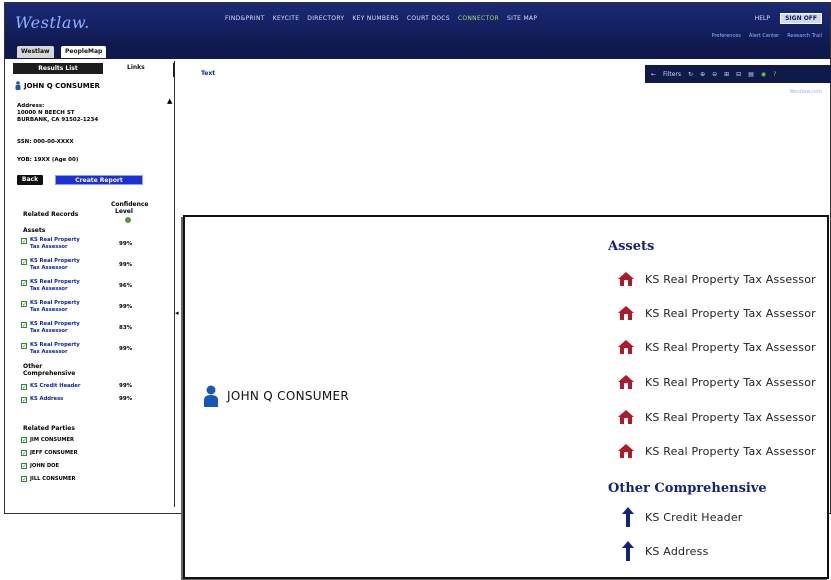  I want to click on tab-peoplemap: PeopleMap, so click(84, 52).